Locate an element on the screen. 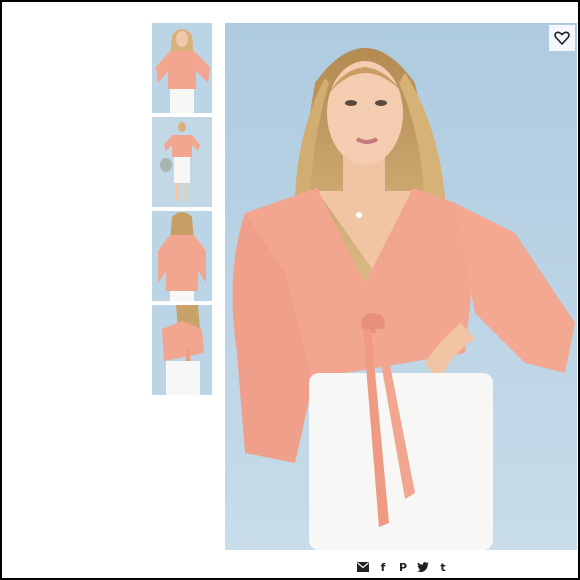  bird-shape is located at coordinates (423, 567).